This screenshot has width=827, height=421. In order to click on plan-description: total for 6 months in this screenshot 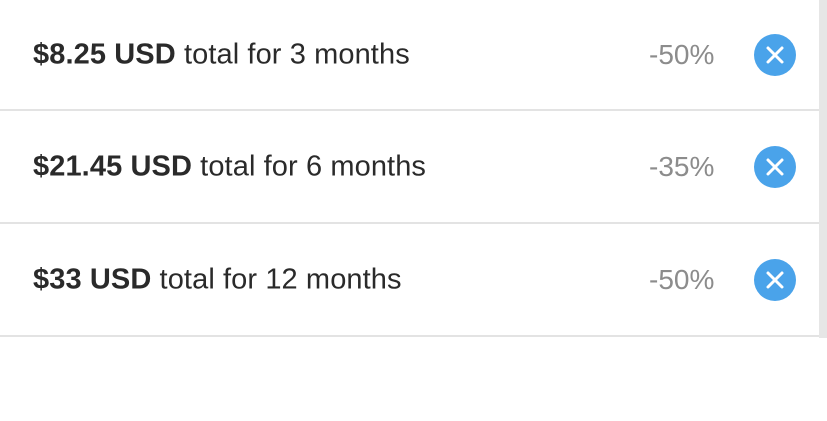, I will do `click(313, 166)`.